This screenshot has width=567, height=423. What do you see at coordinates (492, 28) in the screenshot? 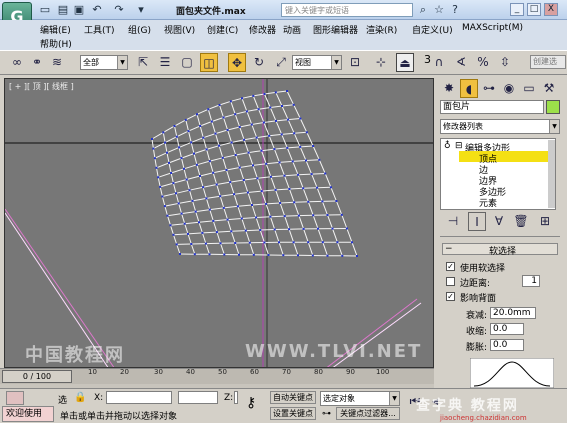
I see `menu-maxscript: MAXScript(M)` at bounding box center [492, 28].